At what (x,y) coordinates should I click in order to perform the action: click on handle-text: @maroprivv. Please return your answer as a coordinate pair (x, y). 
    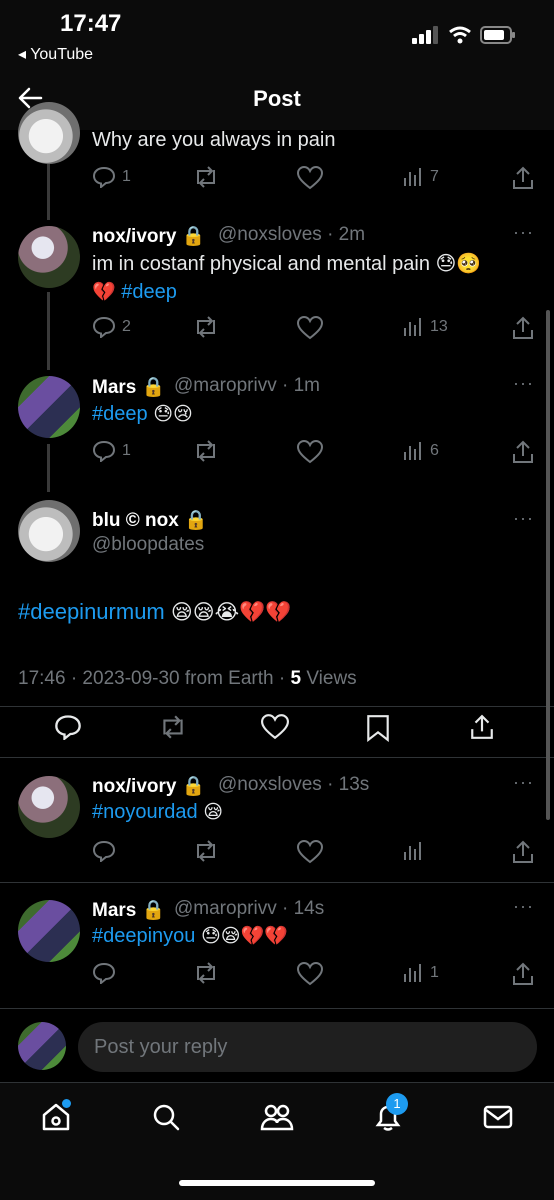
    Looking at the image, I should click on (225, 385).